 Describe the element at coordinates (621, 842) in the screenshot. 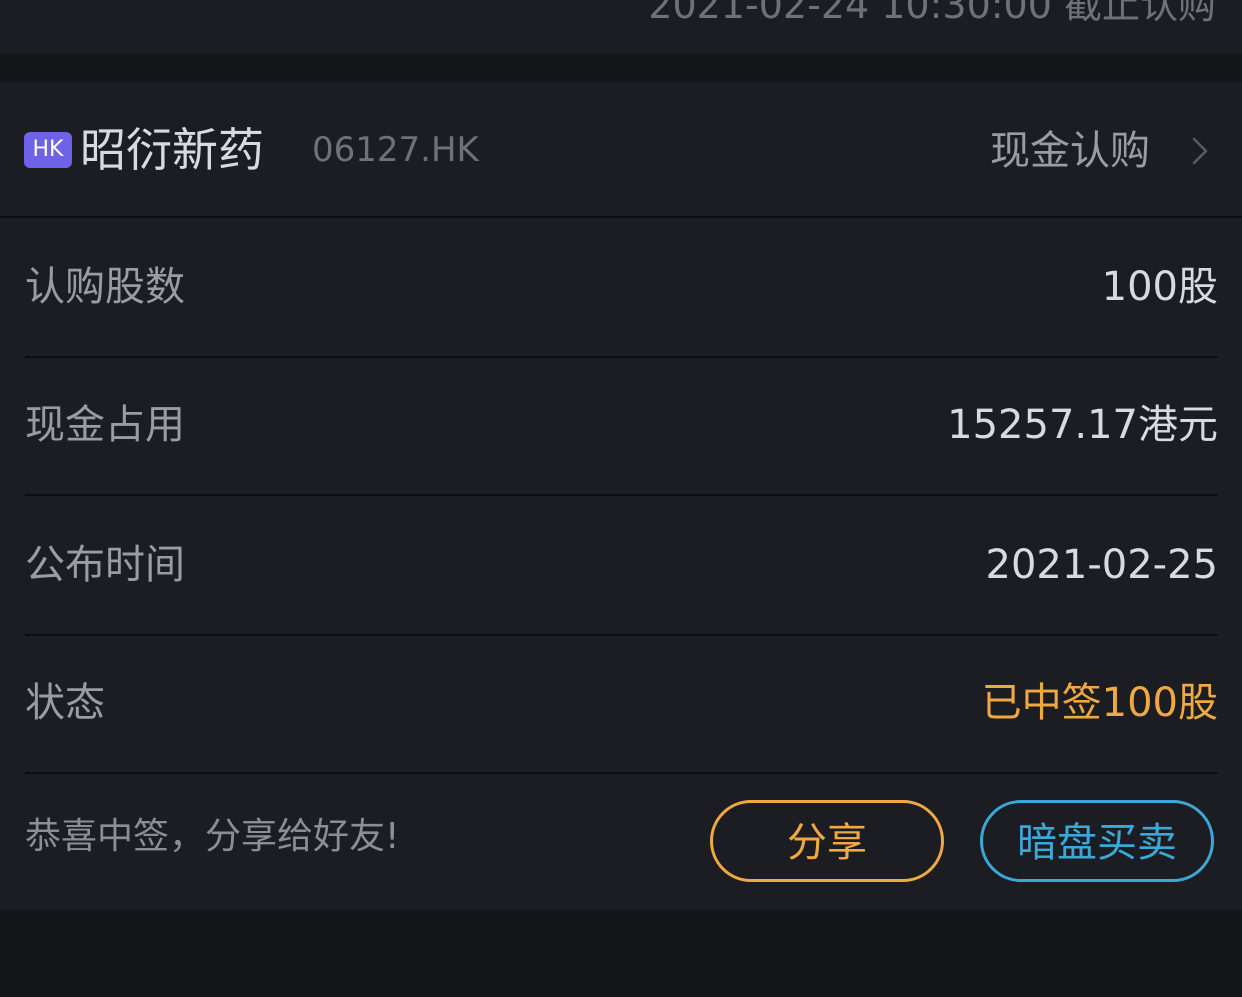

I see `share-footer: 恭喜中签，分享给好友! 分享 暗盘买卖` at that location.